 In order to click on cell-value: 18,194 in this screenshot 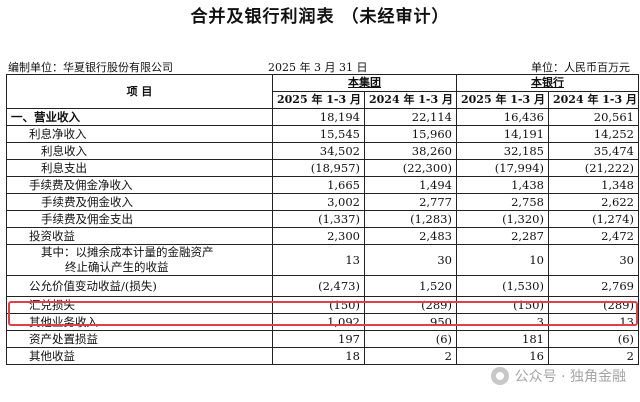, I will do `click(318, 117)`.